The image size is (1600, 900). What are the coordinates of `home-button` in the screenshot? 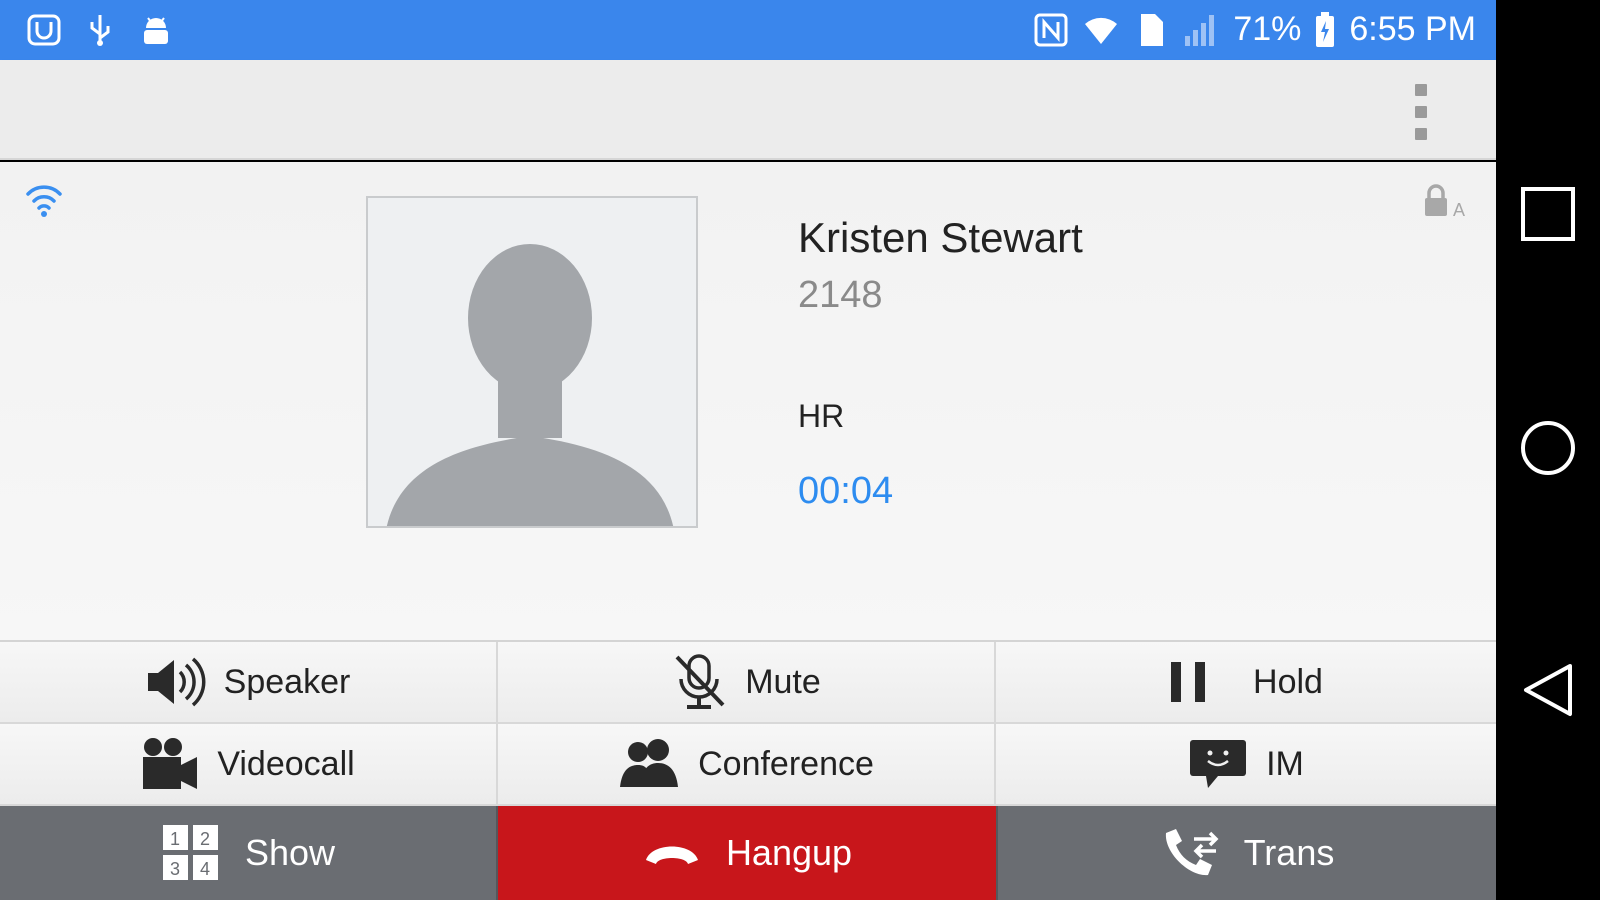 It's located at (1548, 448).